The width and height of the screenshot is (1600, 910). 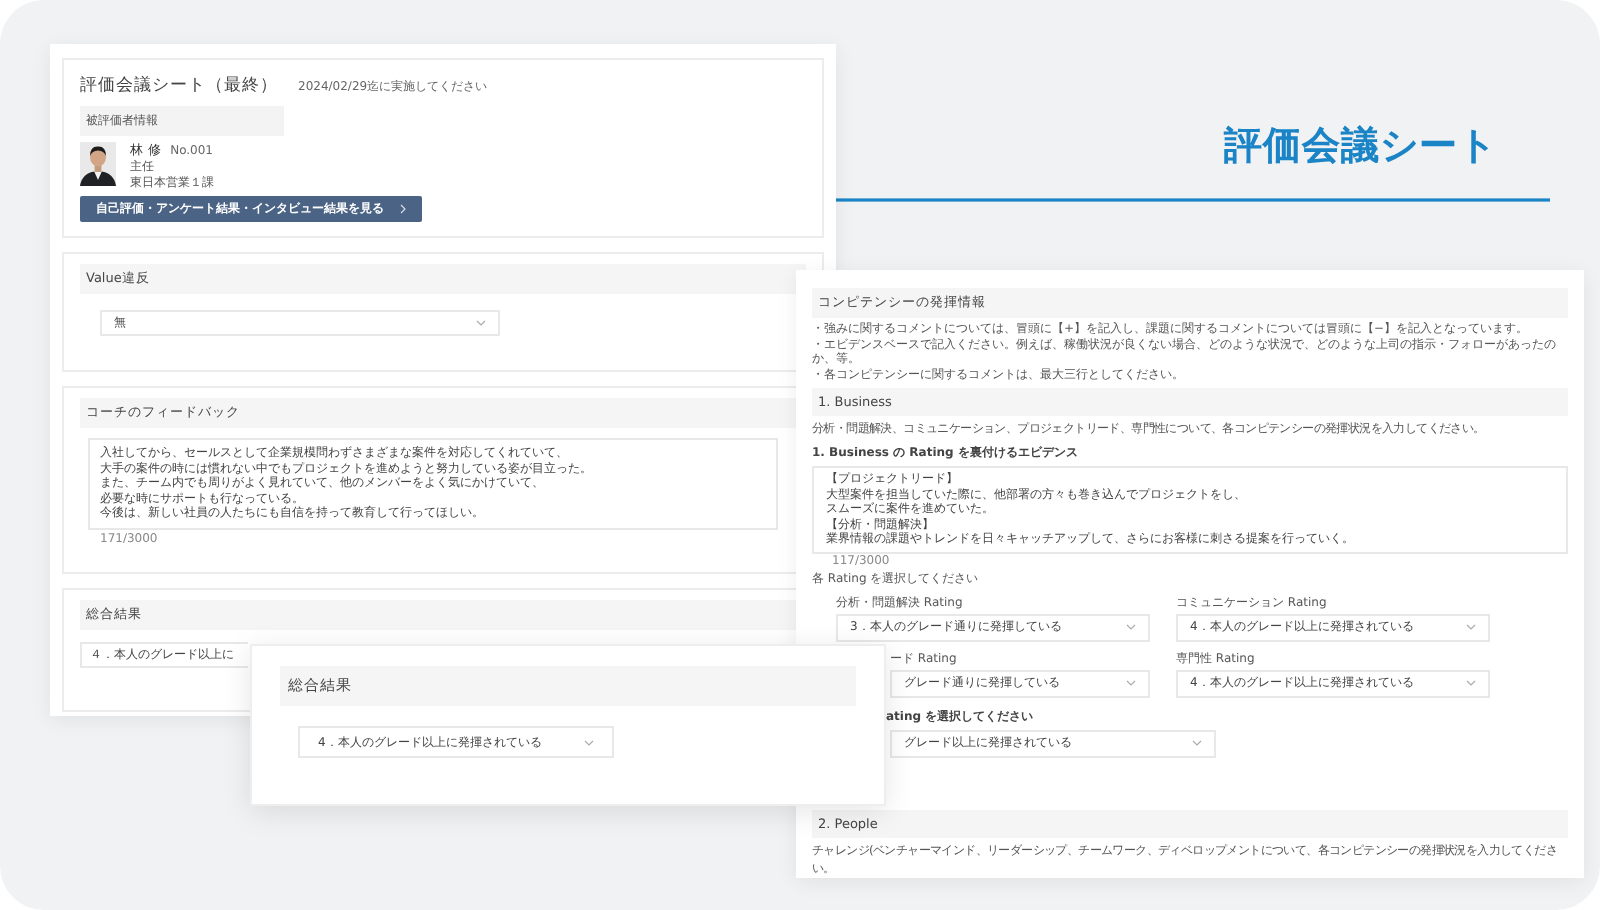 What do you see at coordinates (403, 209) in the screenshot?
I see `chevron-right-icon` at bounding box center [403, 209].